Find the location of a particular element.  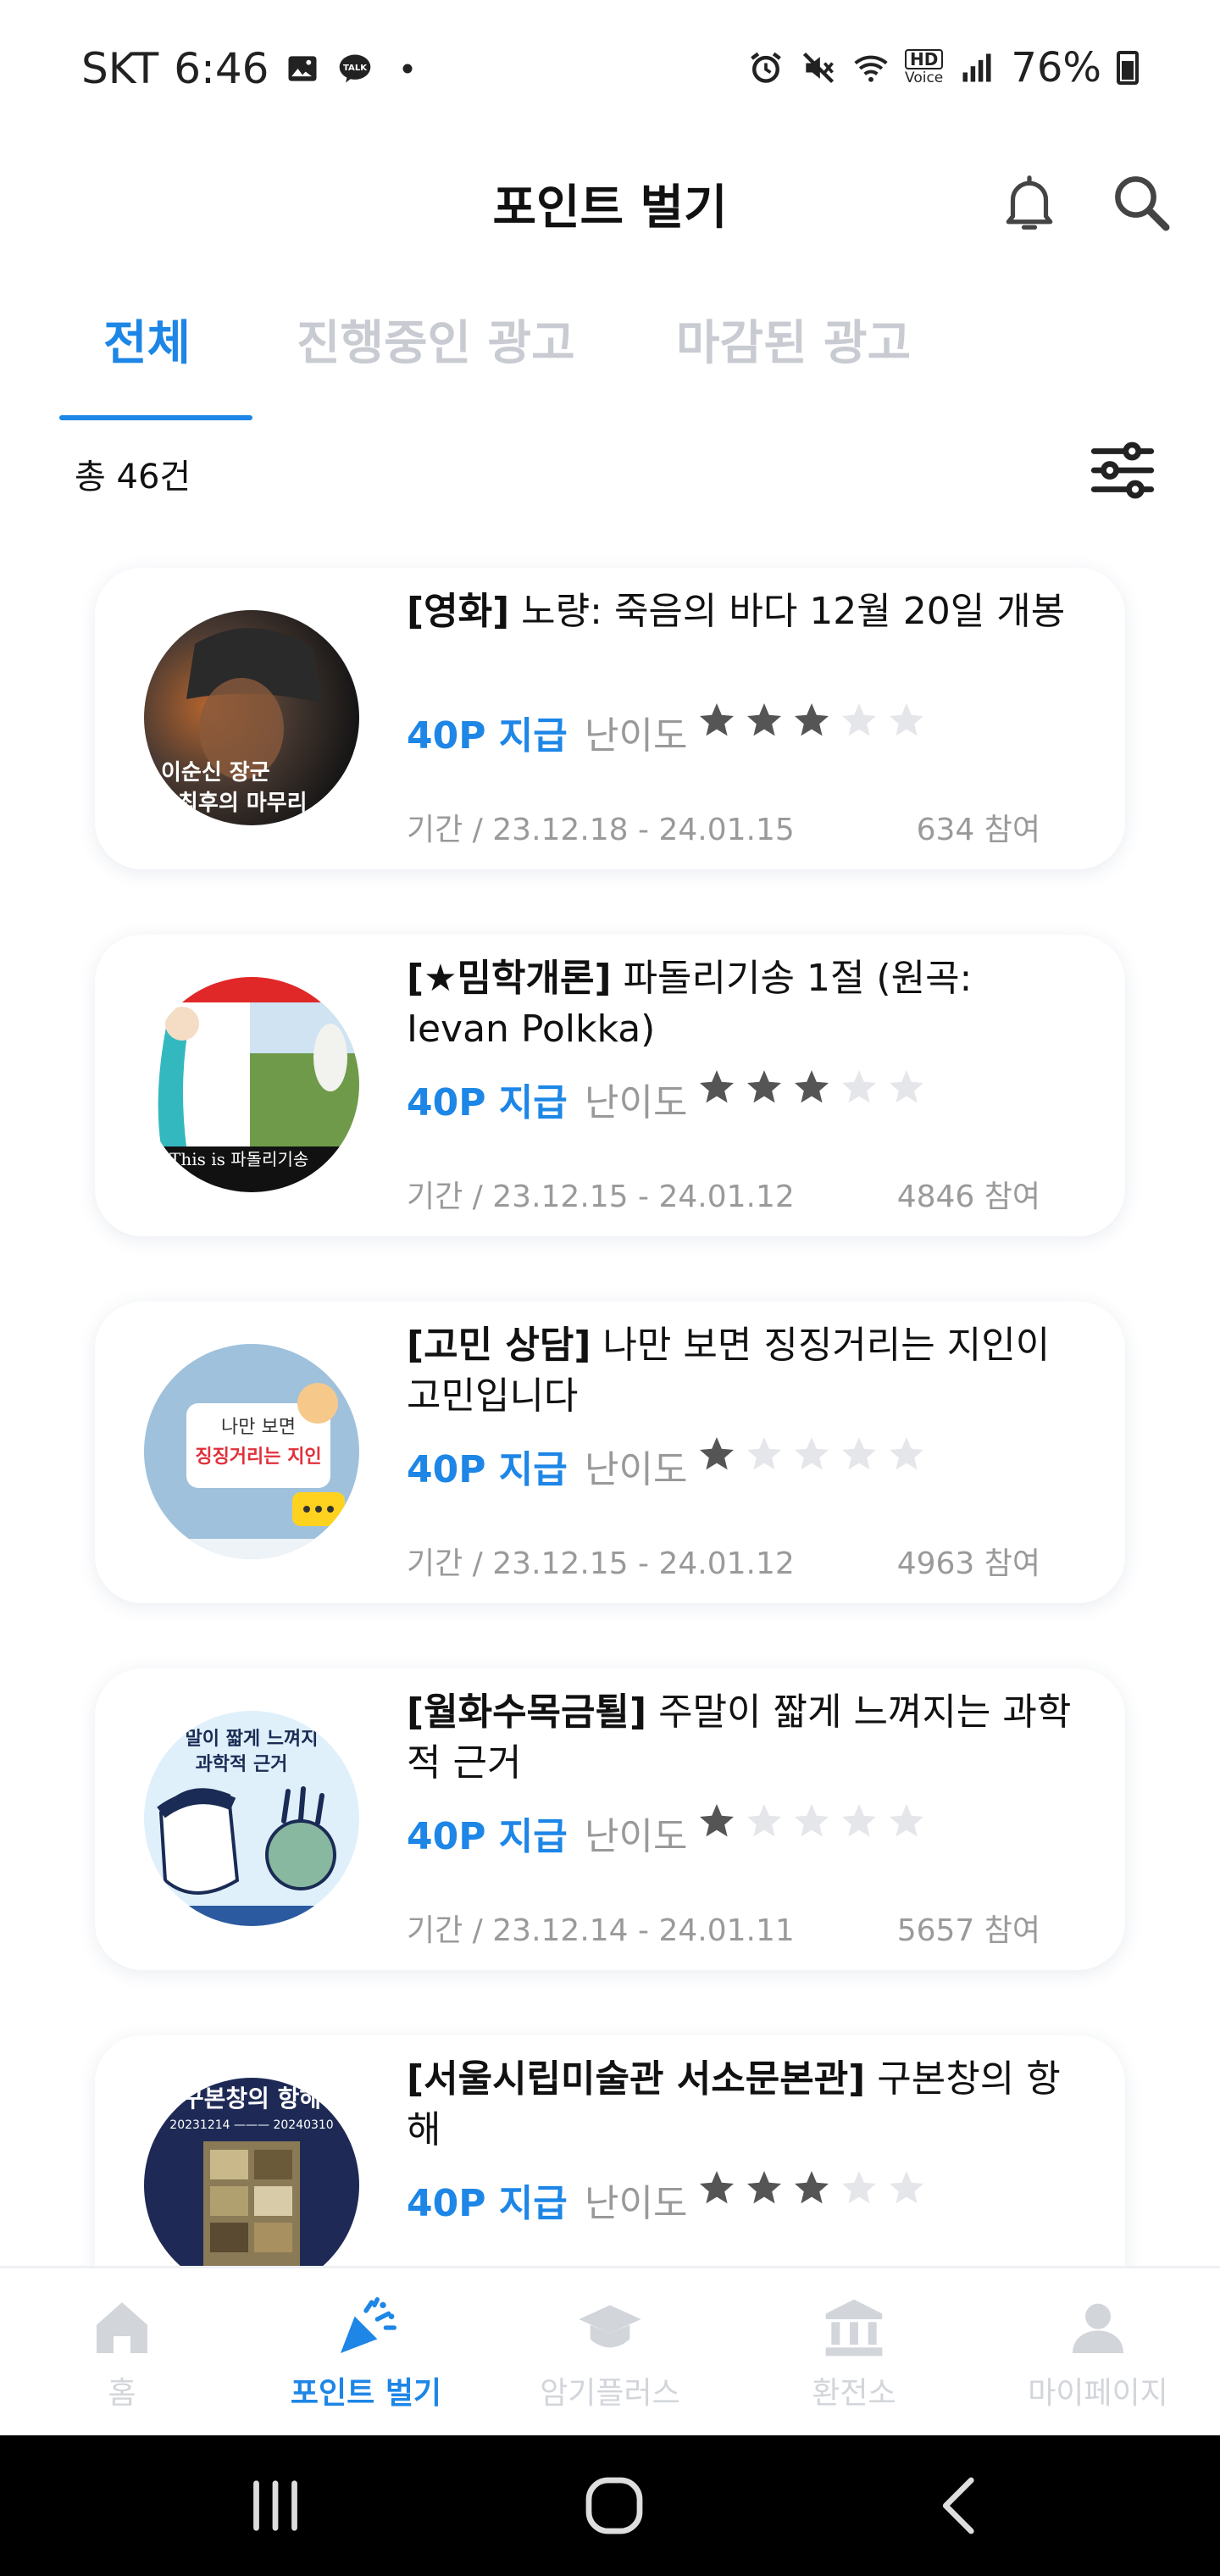

ad-category: [월화수목금퇼] is located at coordinates (527, 1712).